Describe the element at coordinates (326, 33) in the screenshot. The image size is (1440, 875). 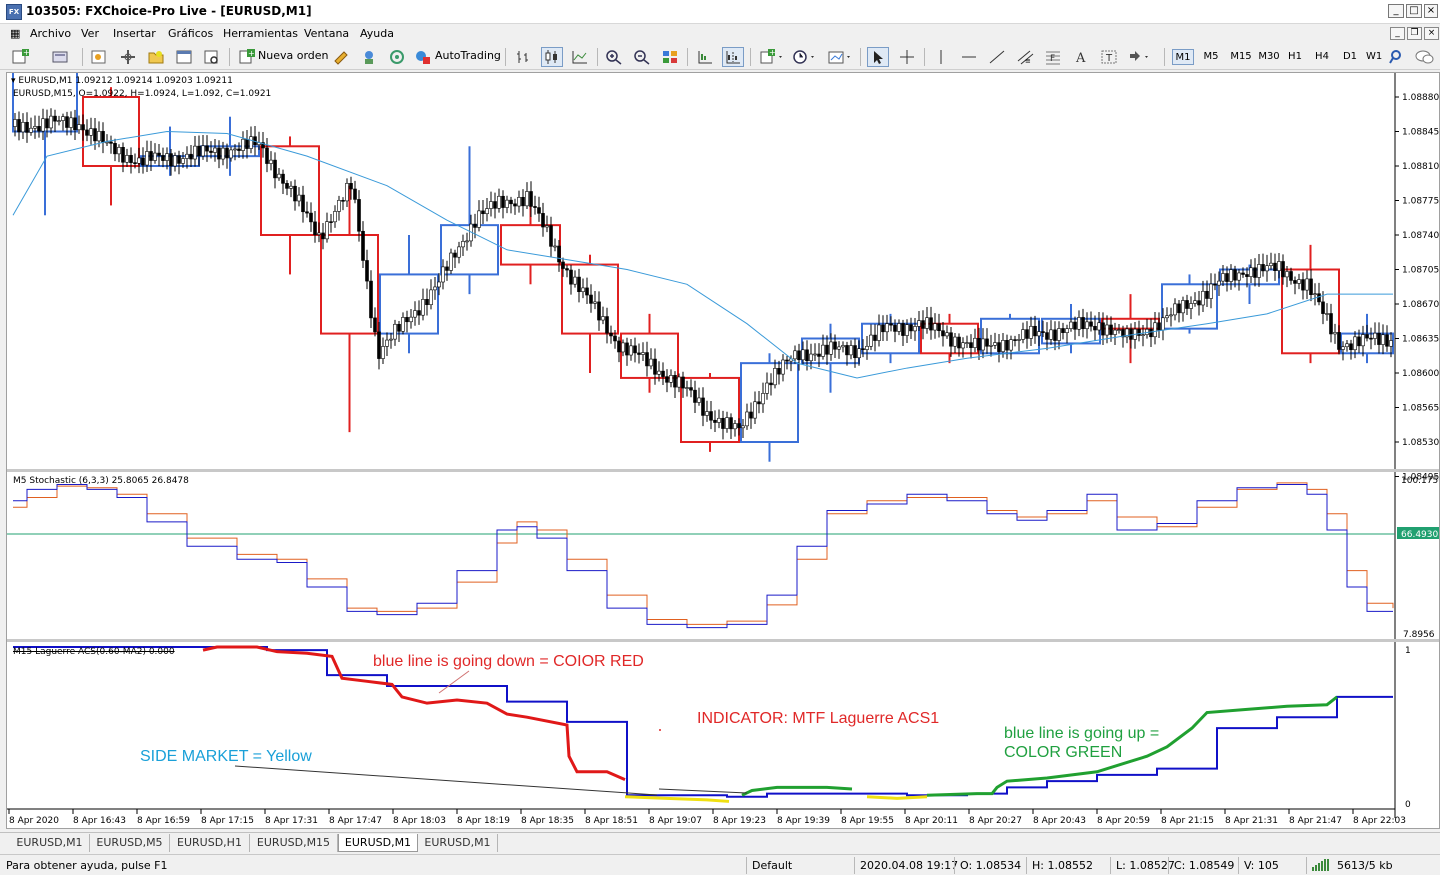
I see `menu-ventana: Ventana` at that location.